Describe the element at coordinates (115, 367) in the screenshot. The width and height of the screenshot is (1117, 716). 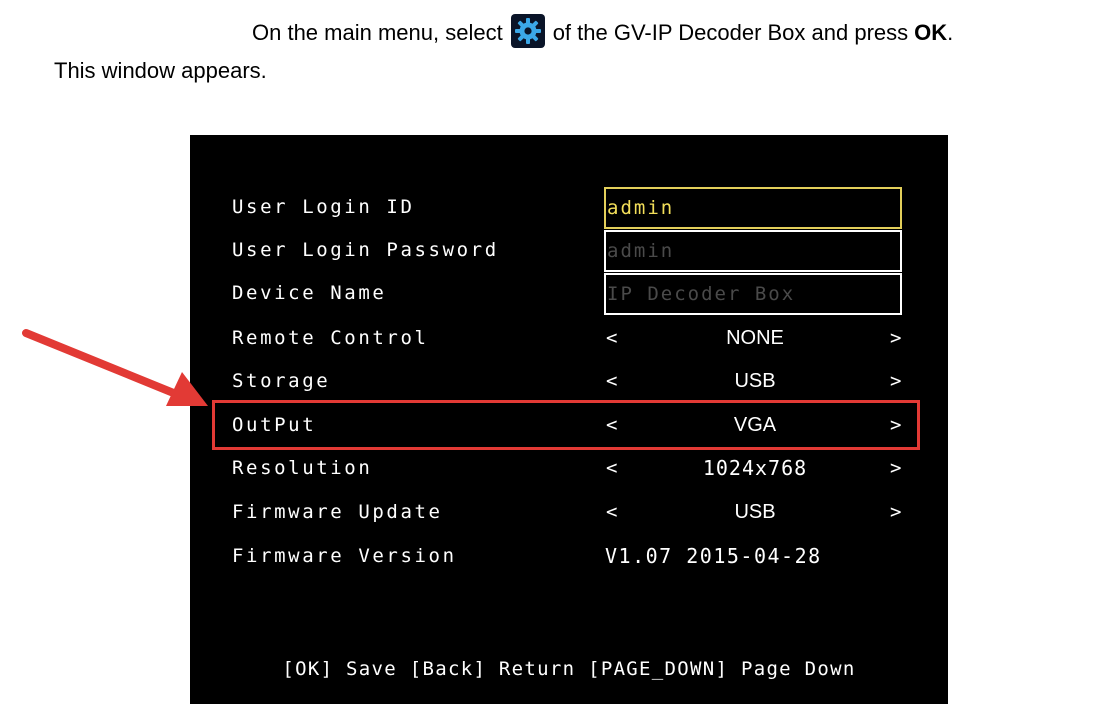
I see `annotation-arrow-icon` at that location.